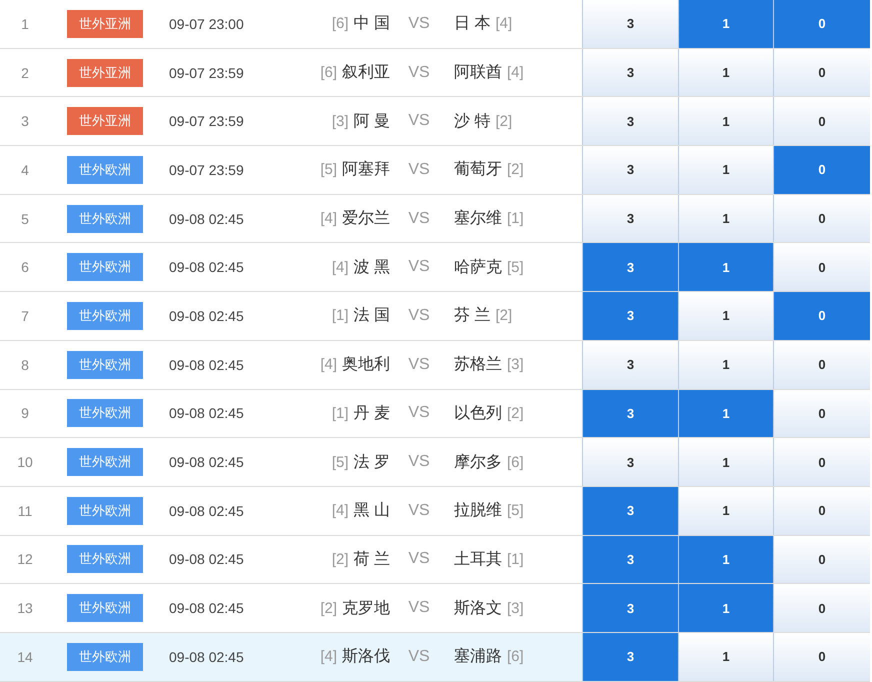  What do you see at coordinates (25, 316) in the screenshot?
I see `row-number: 7` at bounding box center [25, 316].